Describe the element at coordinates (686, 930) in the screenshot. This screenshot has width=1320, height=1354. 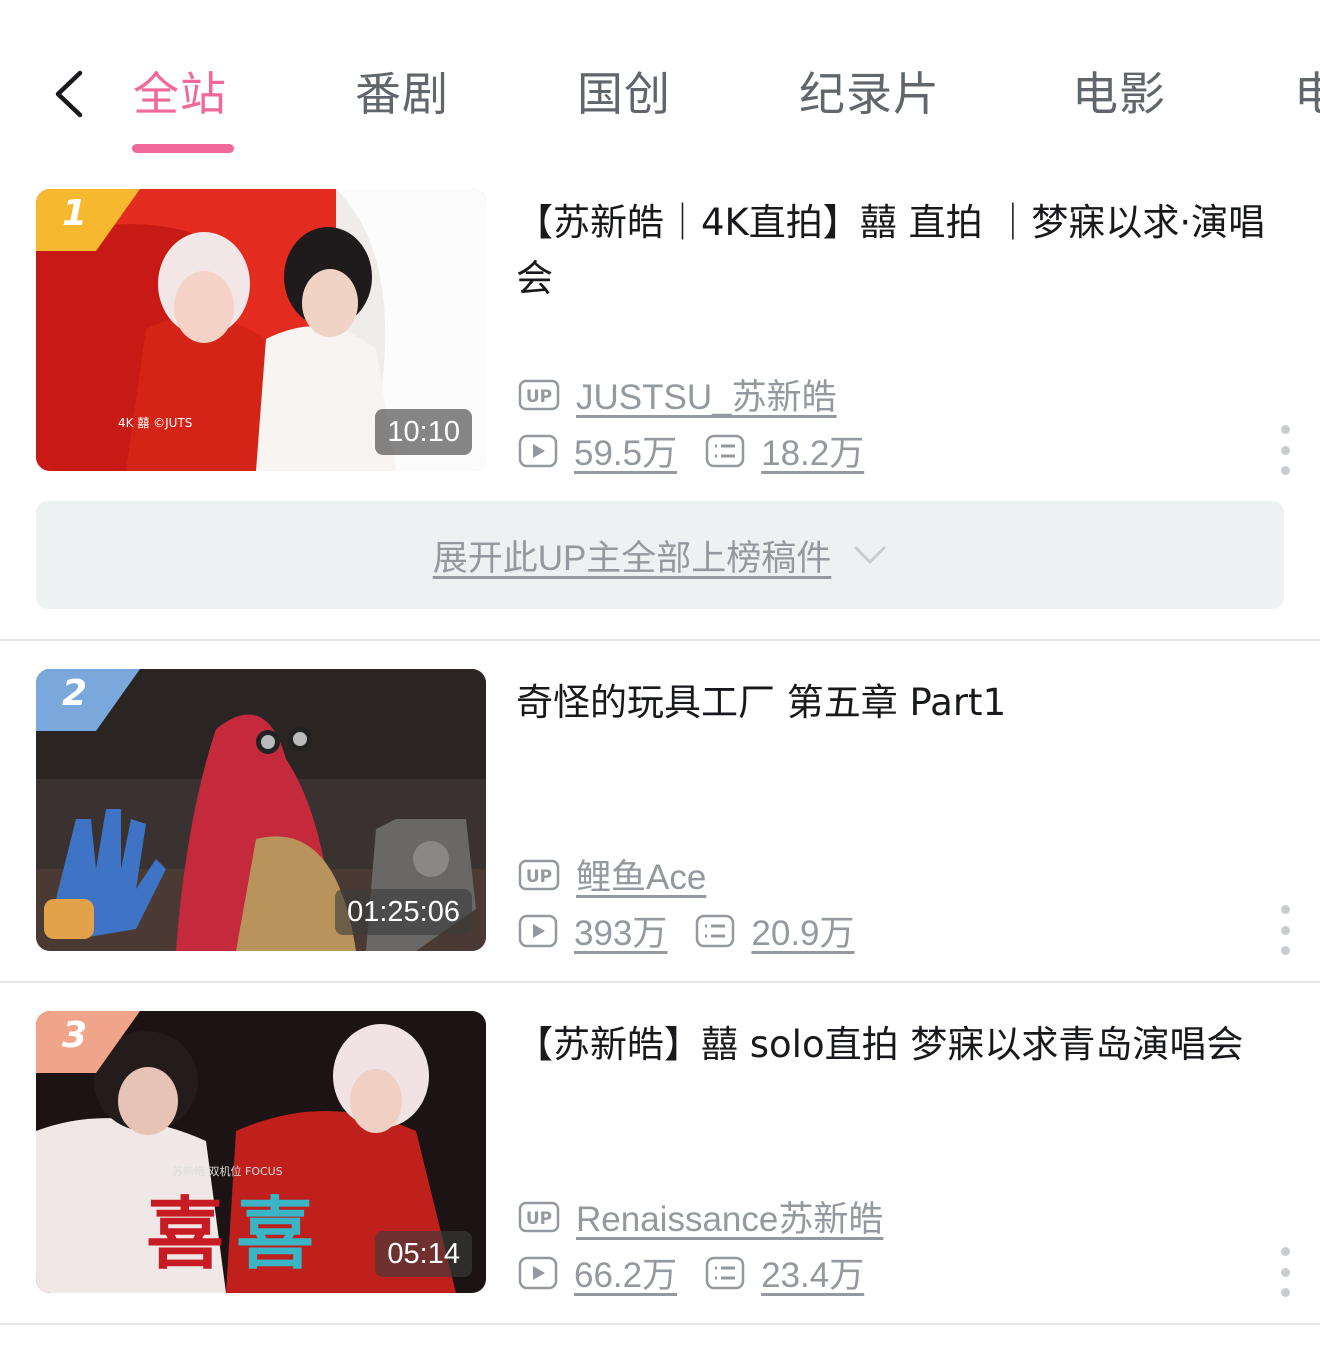
I see `stats-row: 393万 20.9万` at that location.